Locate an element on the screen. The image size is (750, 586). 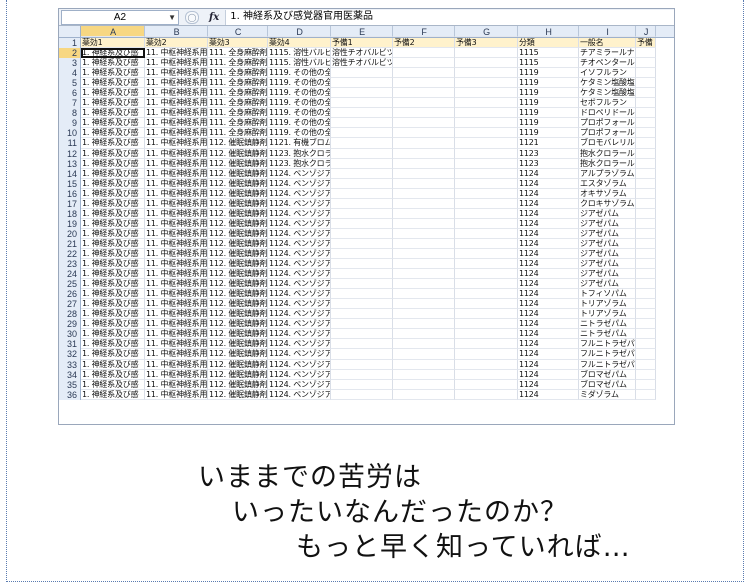
table-cell: ニトラゼパム is located at coordinates (607, 324).